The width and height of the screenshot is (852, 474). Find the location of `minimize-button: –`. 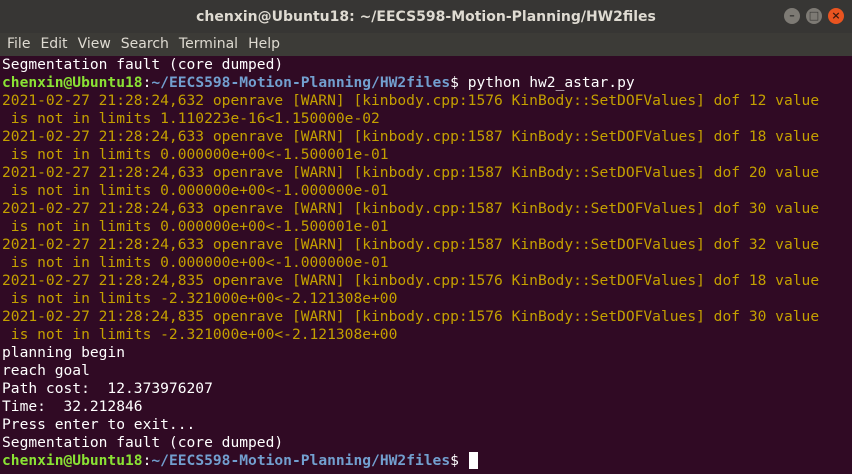

minimize-button: – is located at coordinates (792, 16).